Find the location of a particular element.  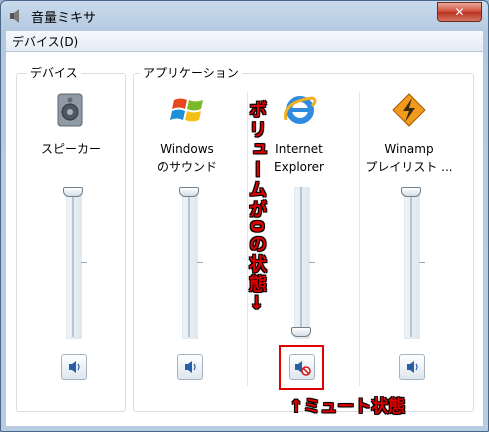

winamp-icon is located at coordinates (409, 110).